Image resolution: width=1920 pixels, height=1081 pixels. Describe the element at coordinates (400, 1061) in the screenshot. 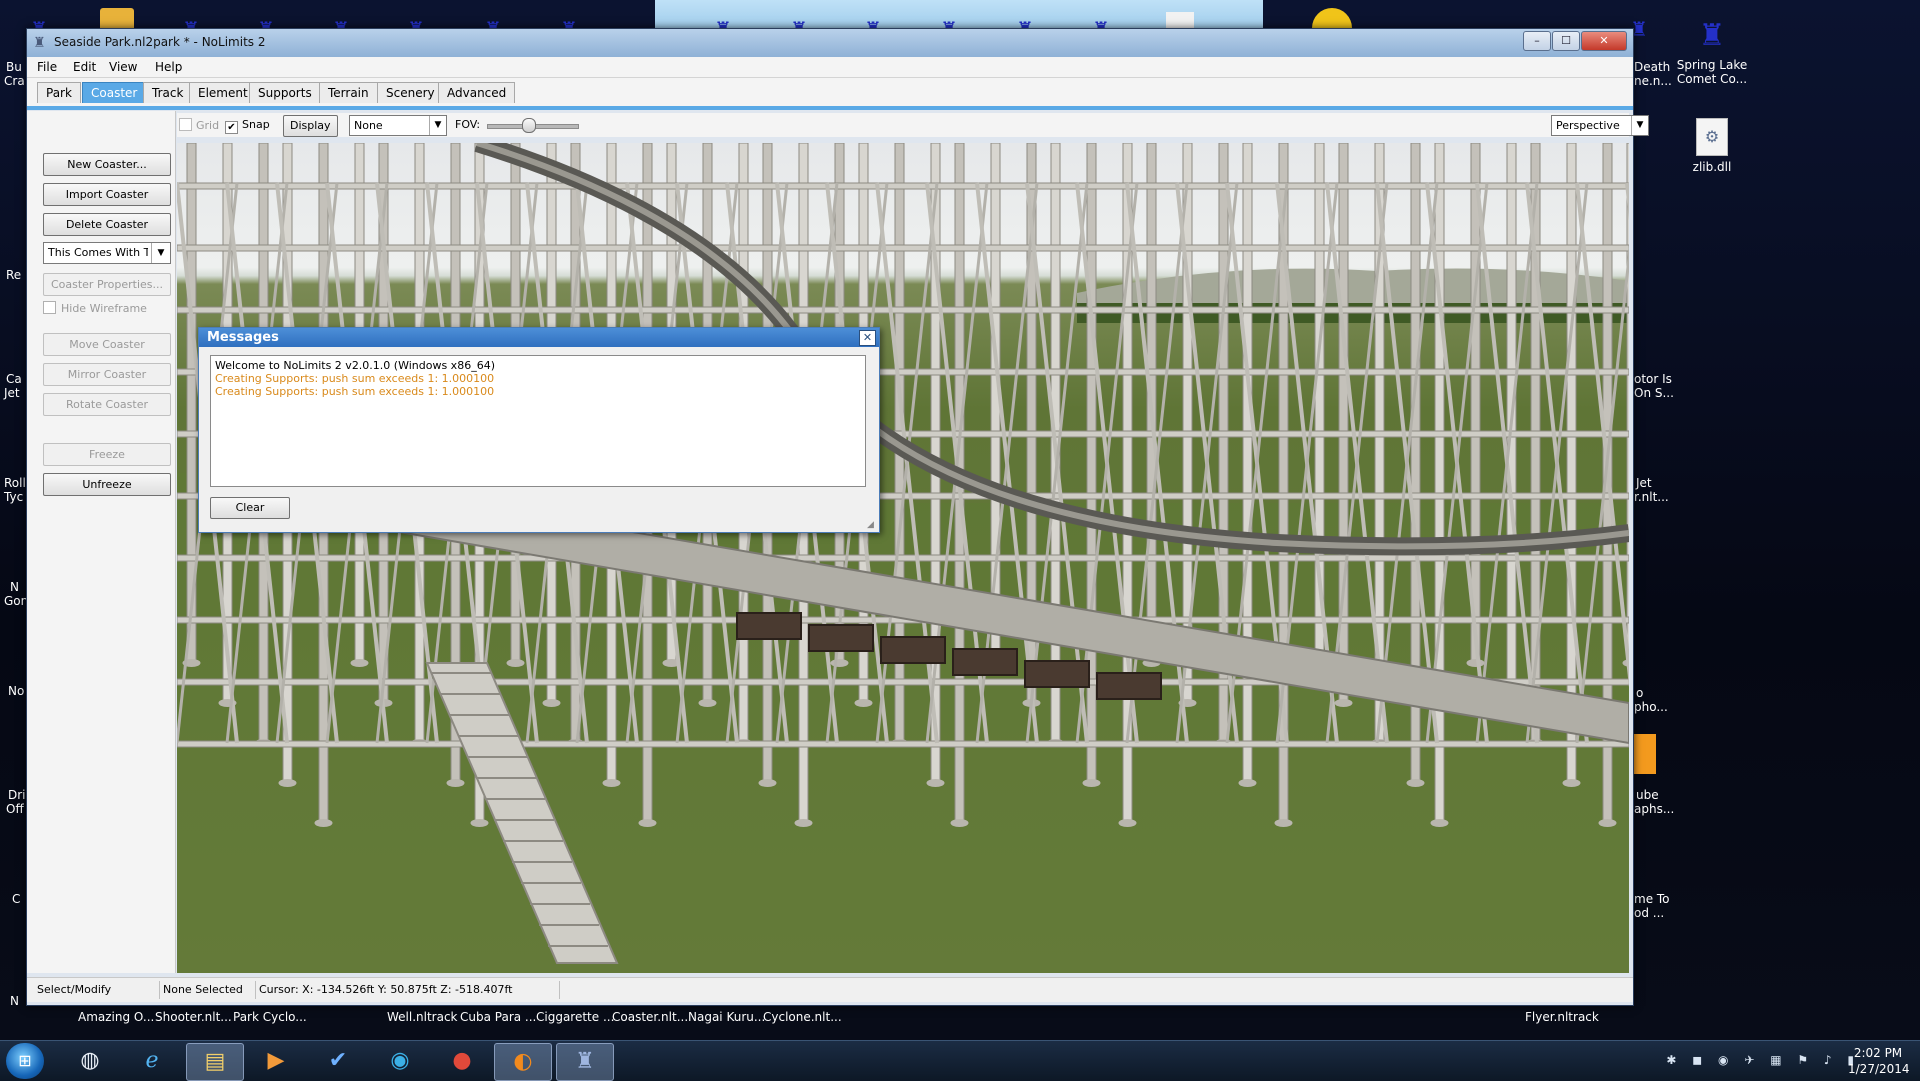

I see `globe-app-icon: ◉` at that location.